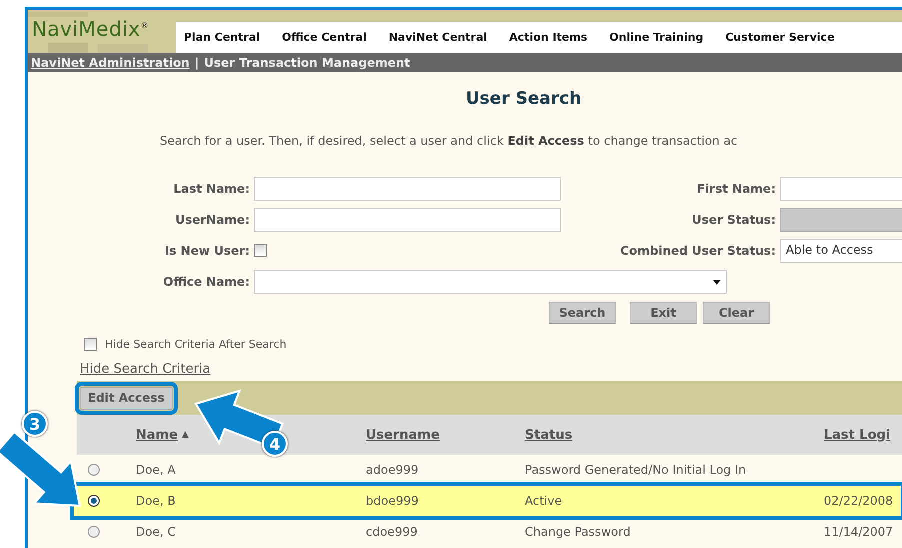 Image resolution: width=902 pixels, height=548 pixels. I want to click on table-cell-text: bdoe999, so click(393, 501).